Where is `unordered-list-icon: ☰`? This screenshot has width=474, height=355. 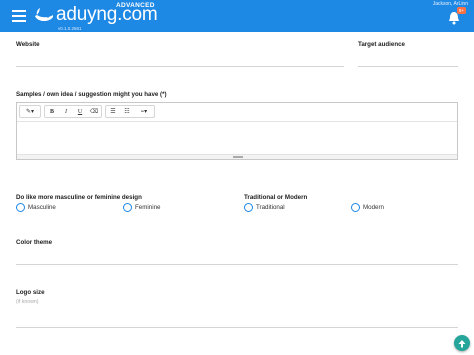
unordered-list-icon: ☰ is located at coordinates (113, 112).